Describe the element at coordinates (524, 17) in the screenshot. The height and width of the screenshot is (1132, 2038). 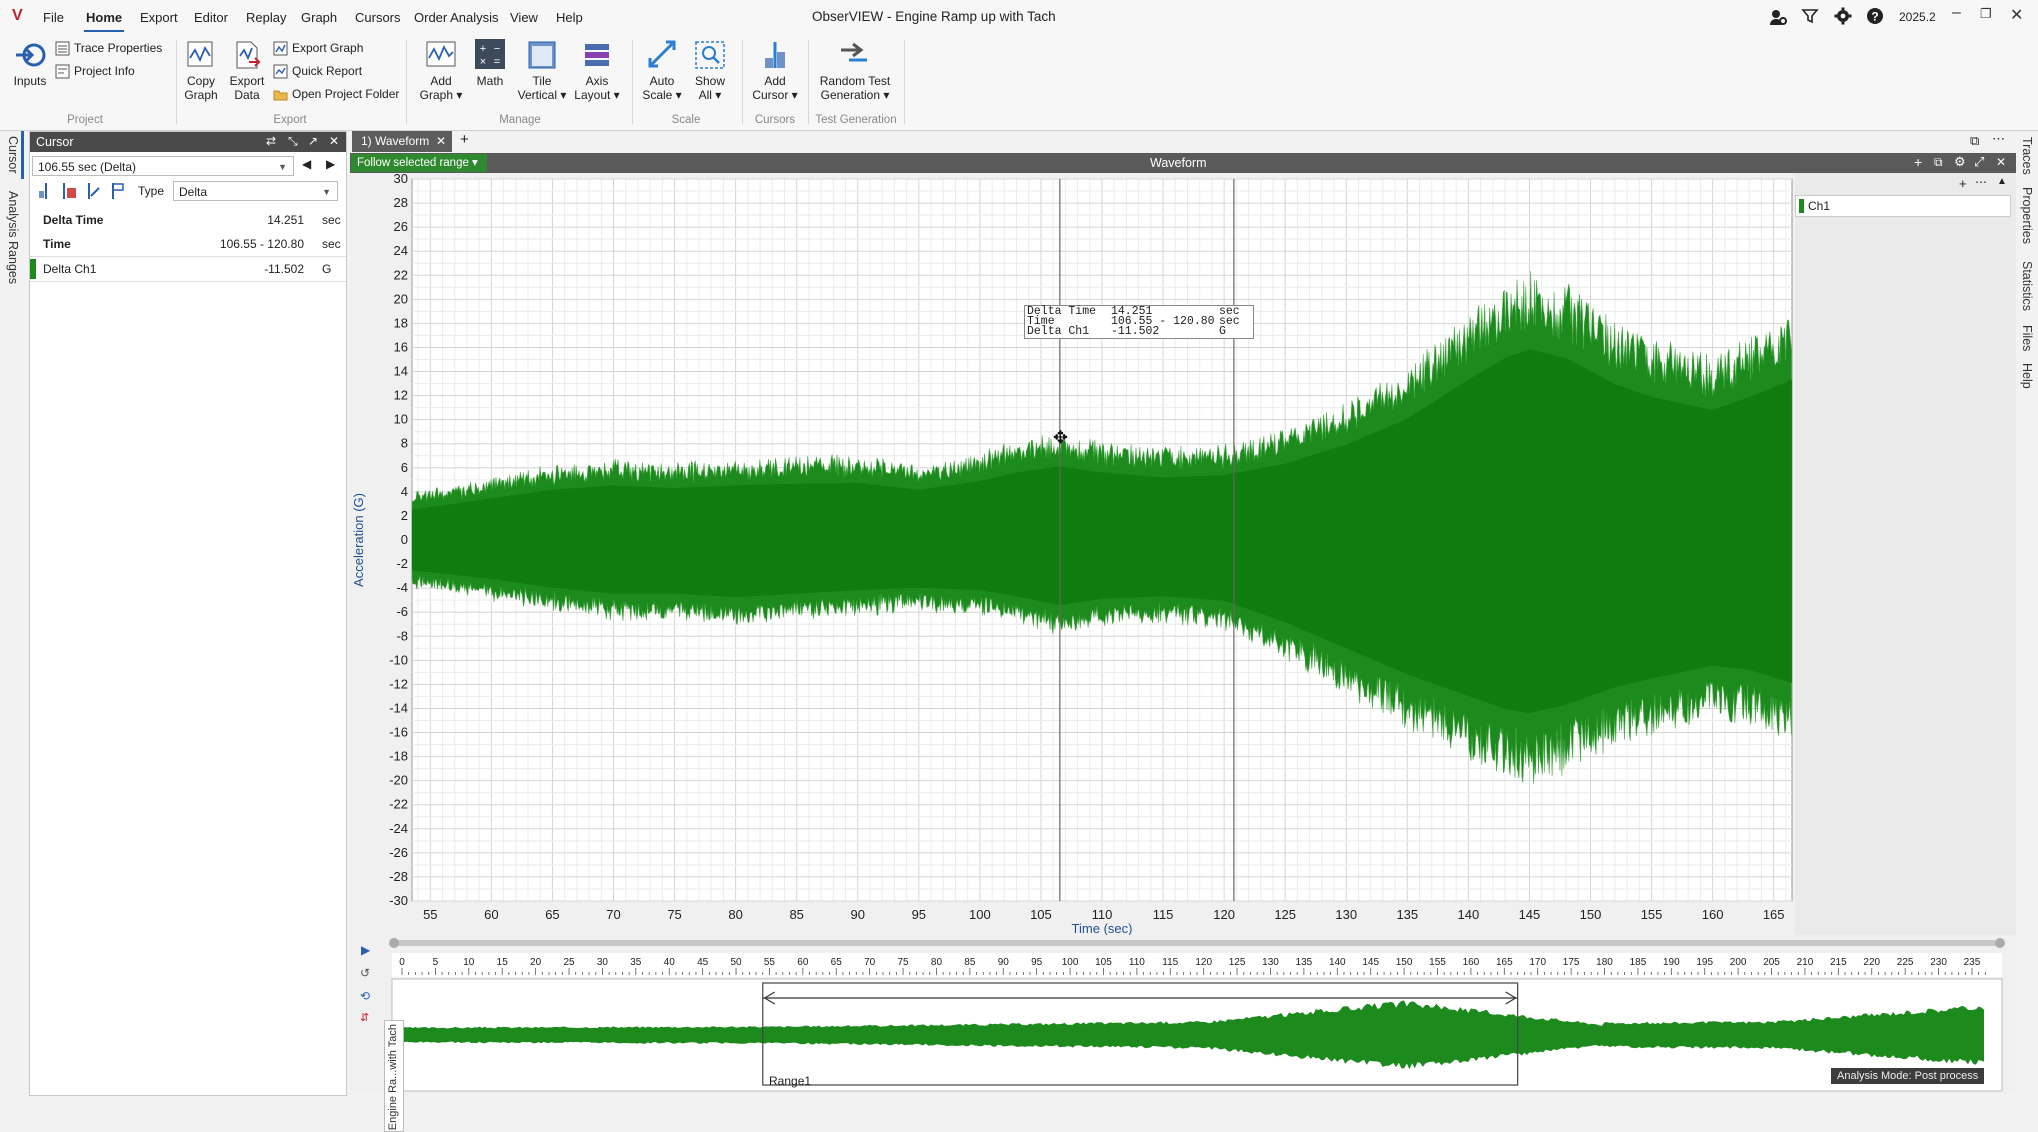
I see `menu-view: View` at that location.